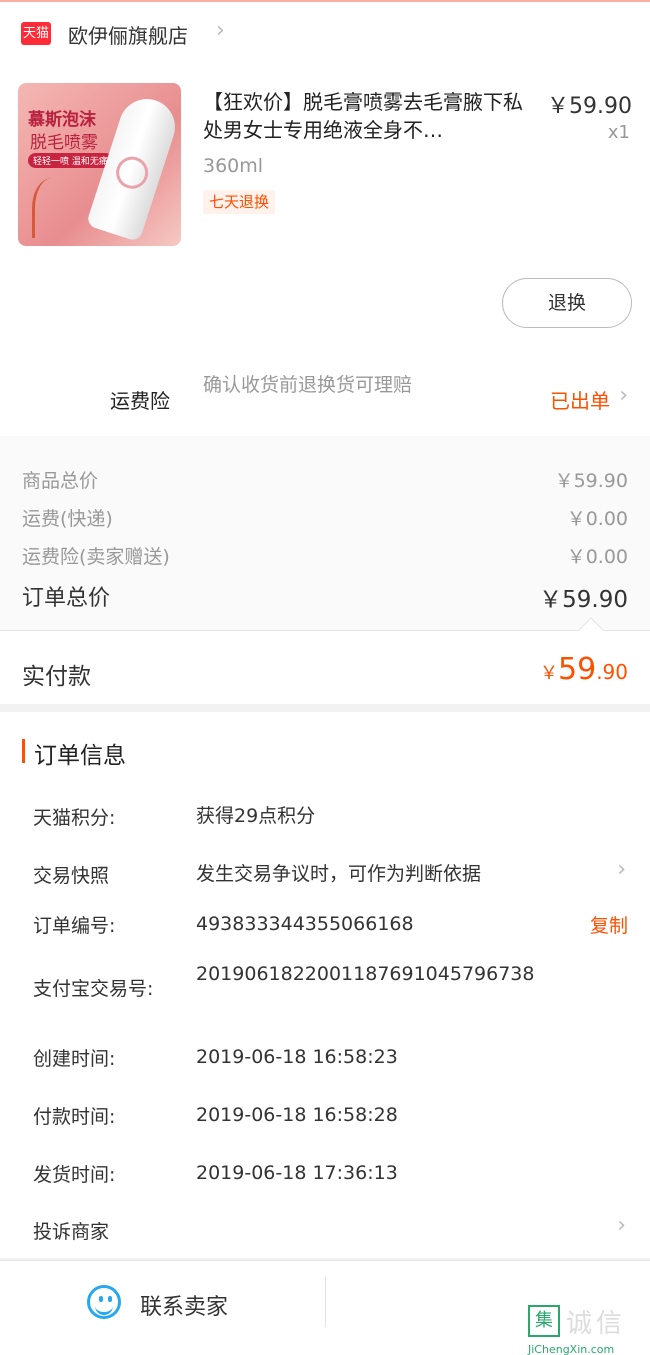 The width and height of the screenshot is (650, 1355). I want to click on shop-header: 天猫 欧伊俪旗舰店 ›, so click(325, 33).